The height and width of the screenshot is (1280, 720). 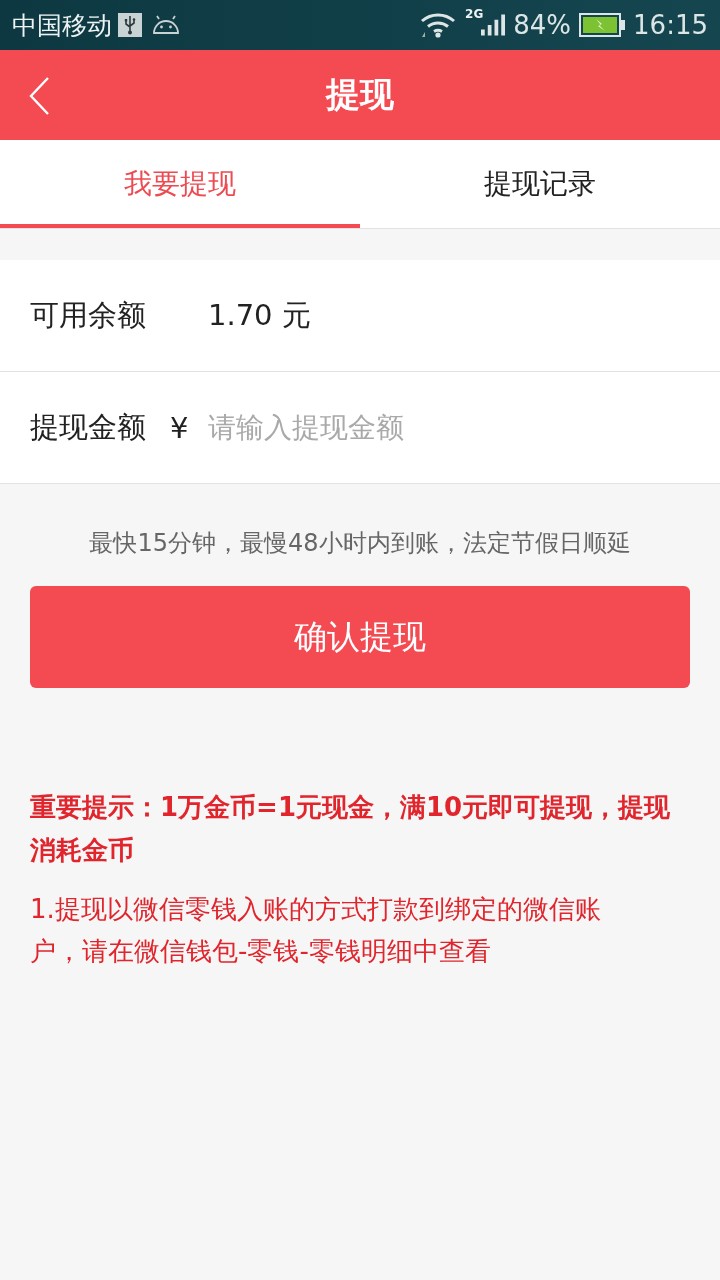 What do you see at coordinates (88, 315) in the screenshot?
I see `balance-label: 可用余额` at bounding box center [88, 315].